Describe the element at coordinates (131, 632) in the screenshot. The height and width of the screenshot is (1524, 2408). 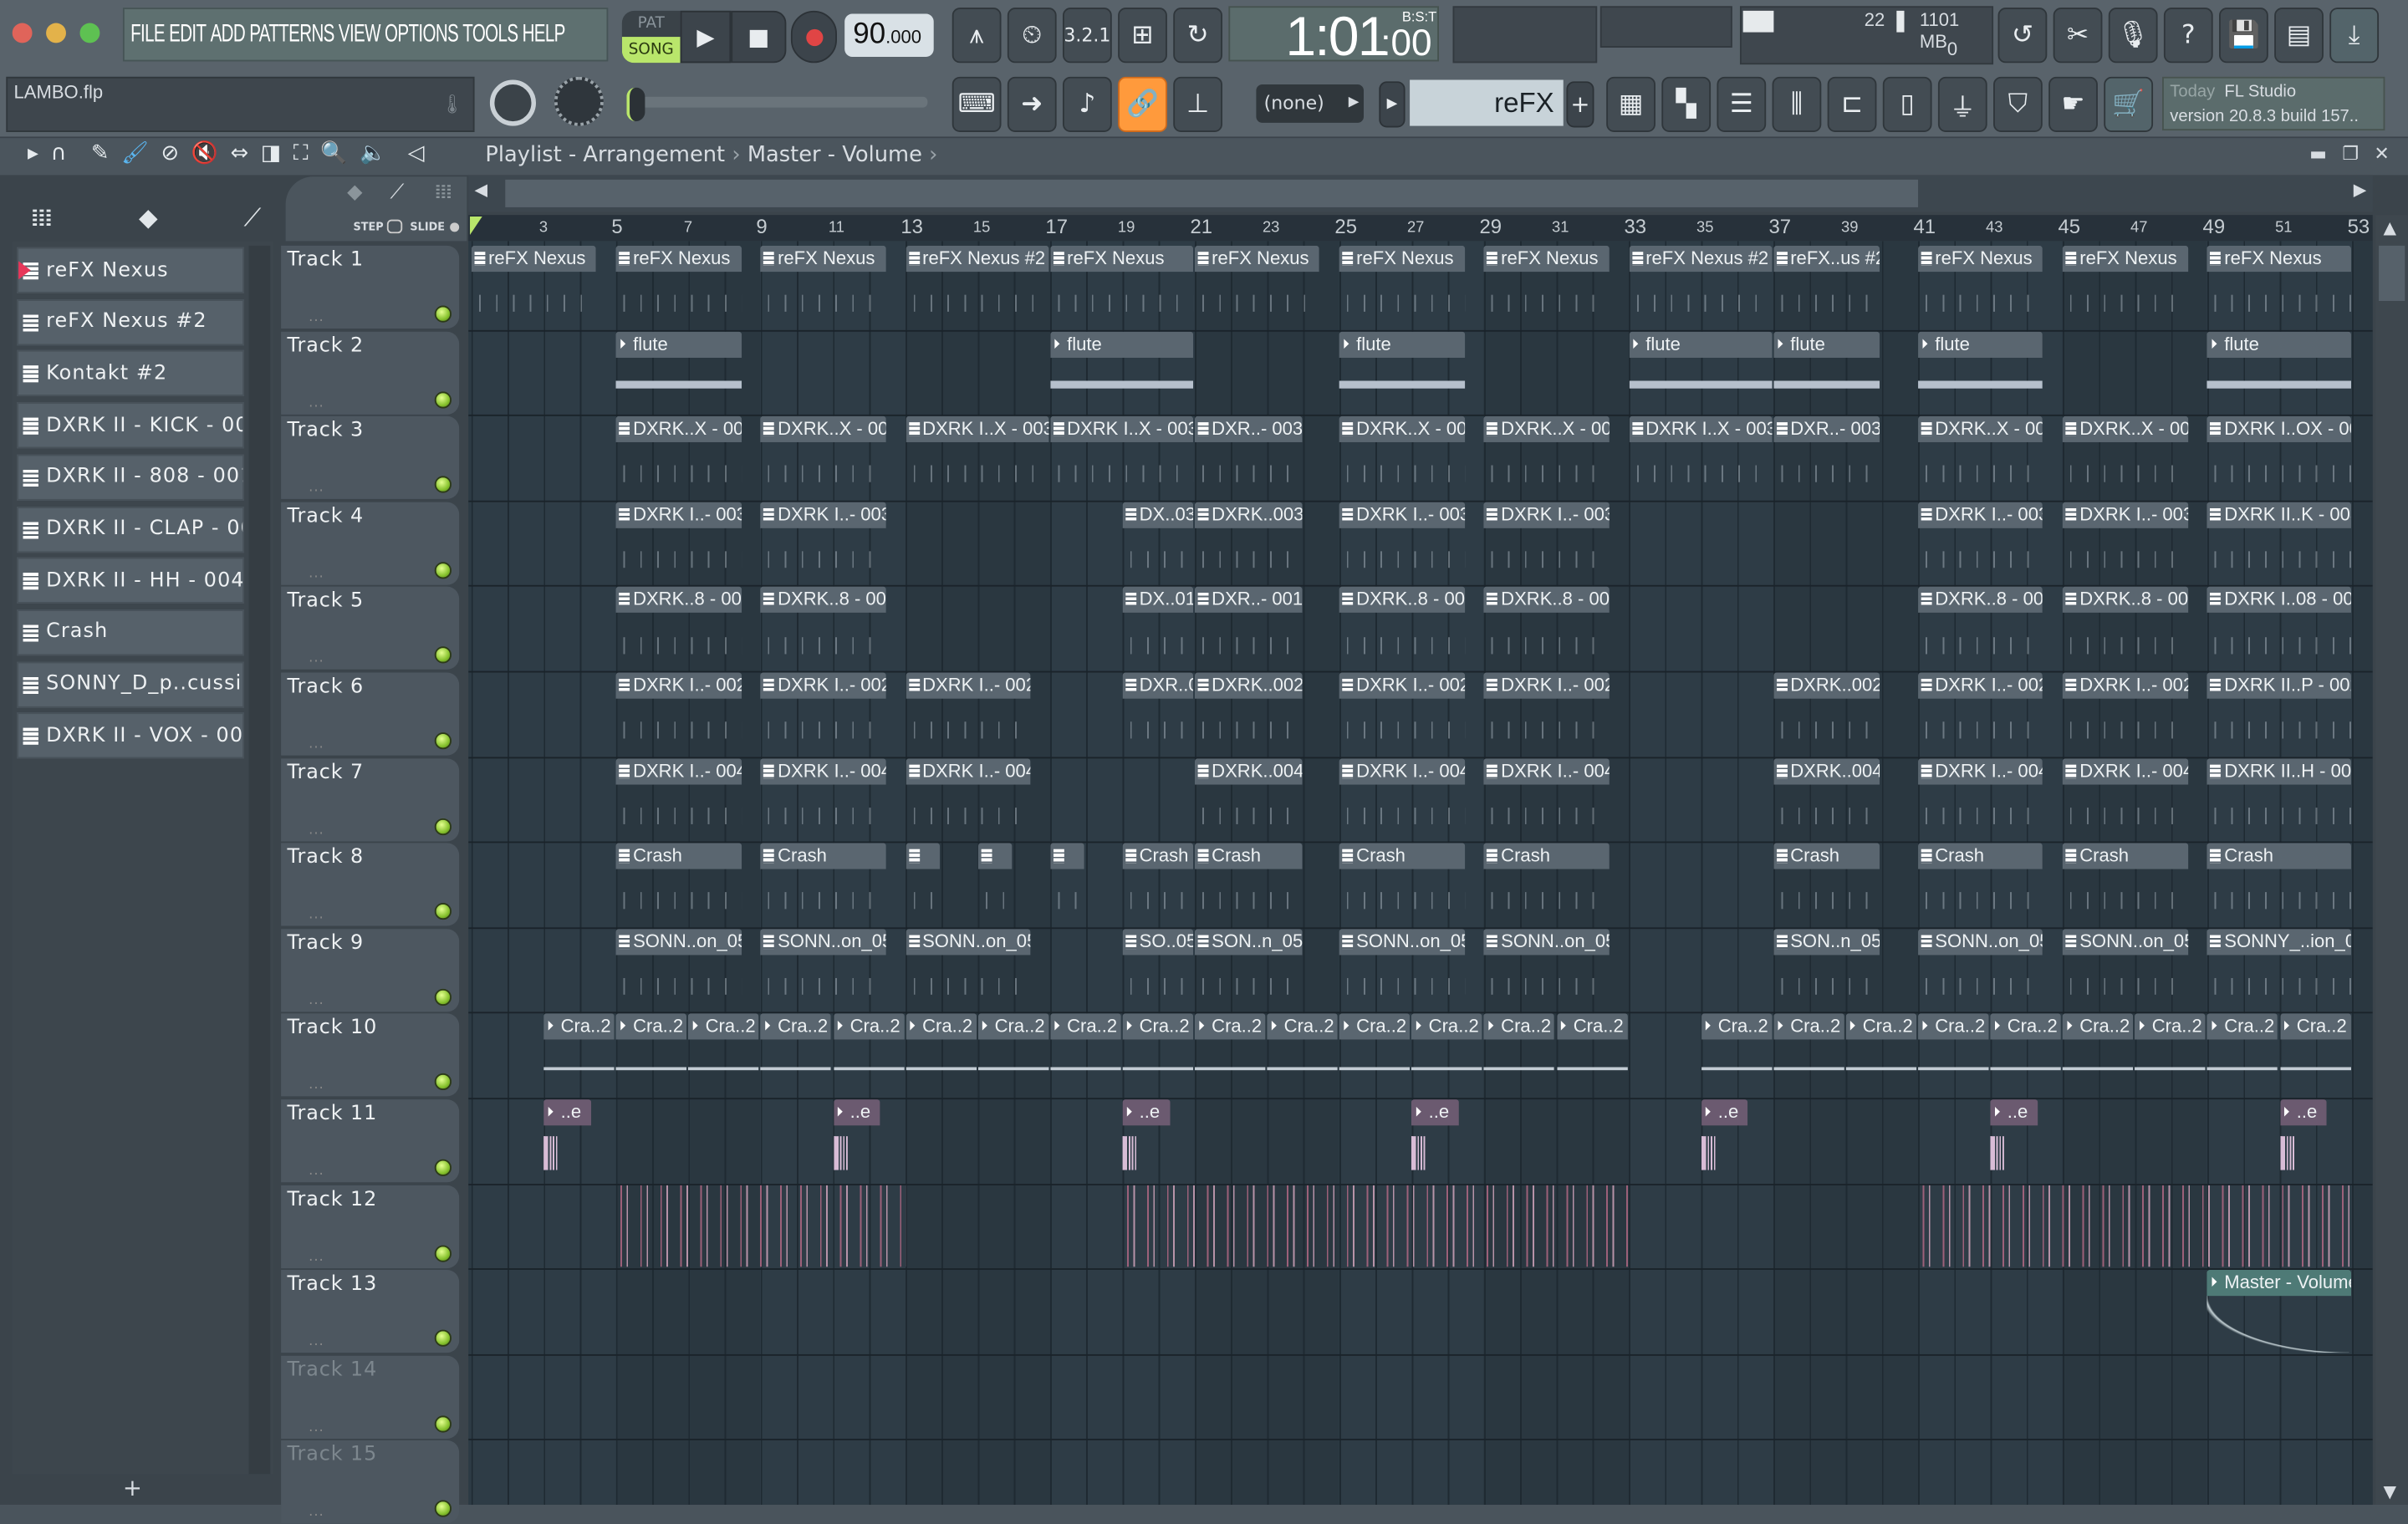
I see `channel-pattern-item: Crash` at that location.